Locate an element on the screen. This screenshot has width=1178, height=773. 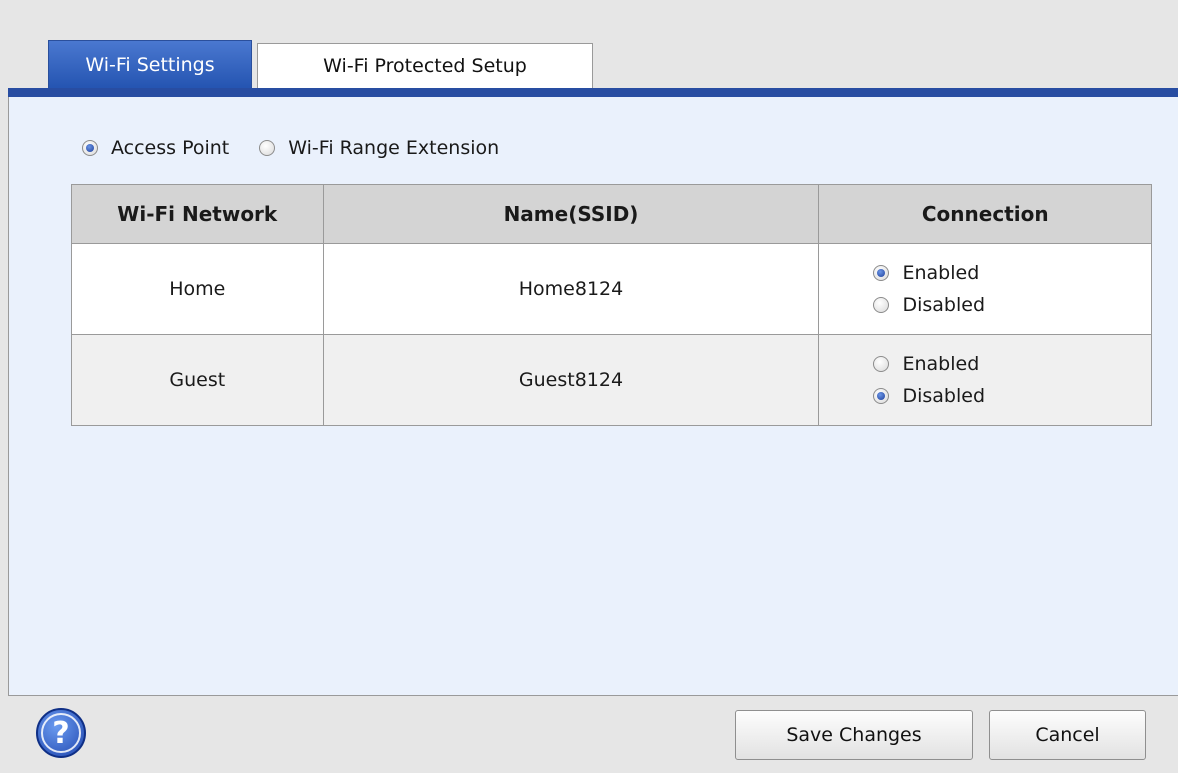
mode-selector: Access Point Wi-Fi Range Extension is located at coordinates (305, 148).